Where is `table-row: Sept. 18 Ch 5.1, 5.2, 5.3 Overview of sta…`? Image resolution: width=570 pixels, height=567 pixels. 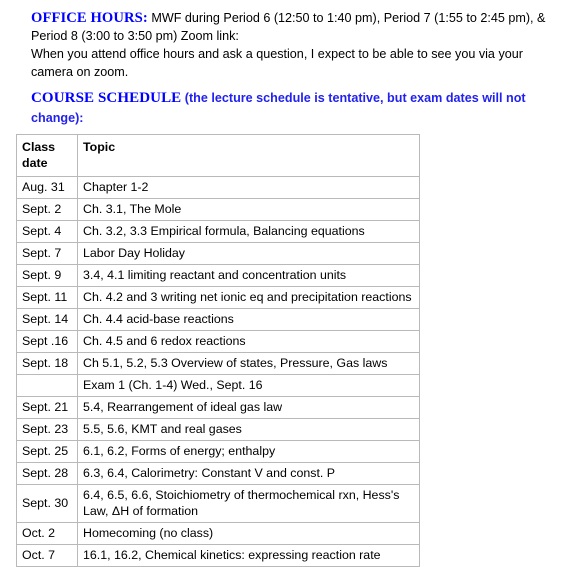
table-row: Sept. 18 Ch 5.1, 5.2, 5.3 Overview of sta… is located at coordinates (218, 363).